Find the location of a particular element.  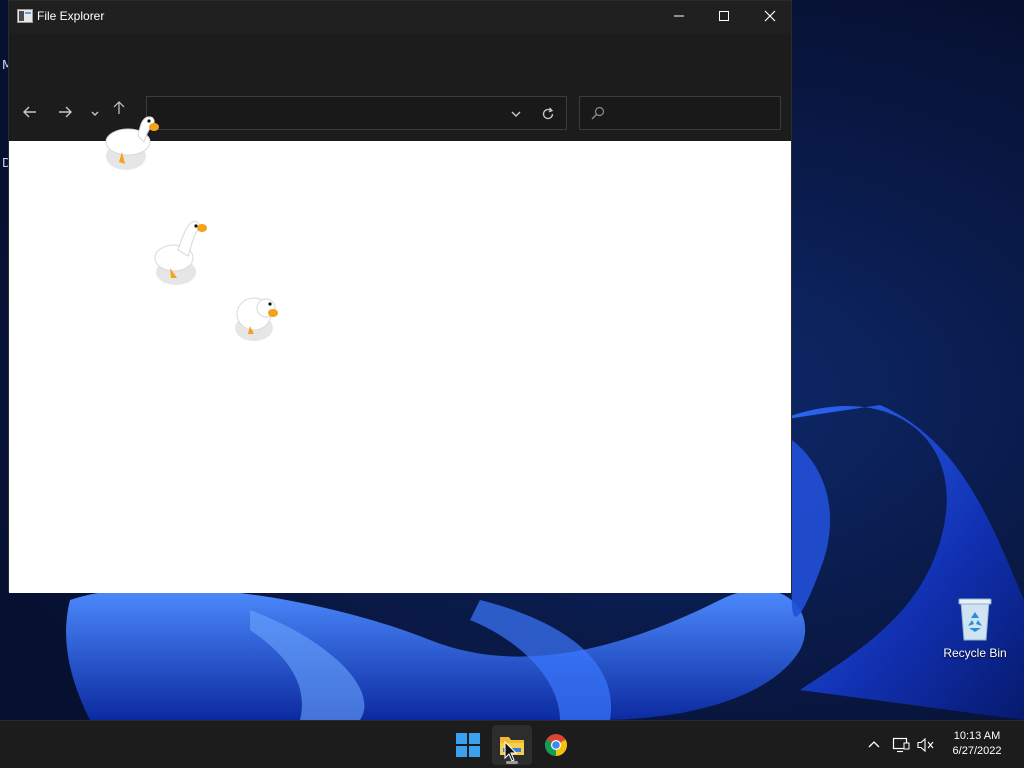

close-button is located at coordinates (770, 16).